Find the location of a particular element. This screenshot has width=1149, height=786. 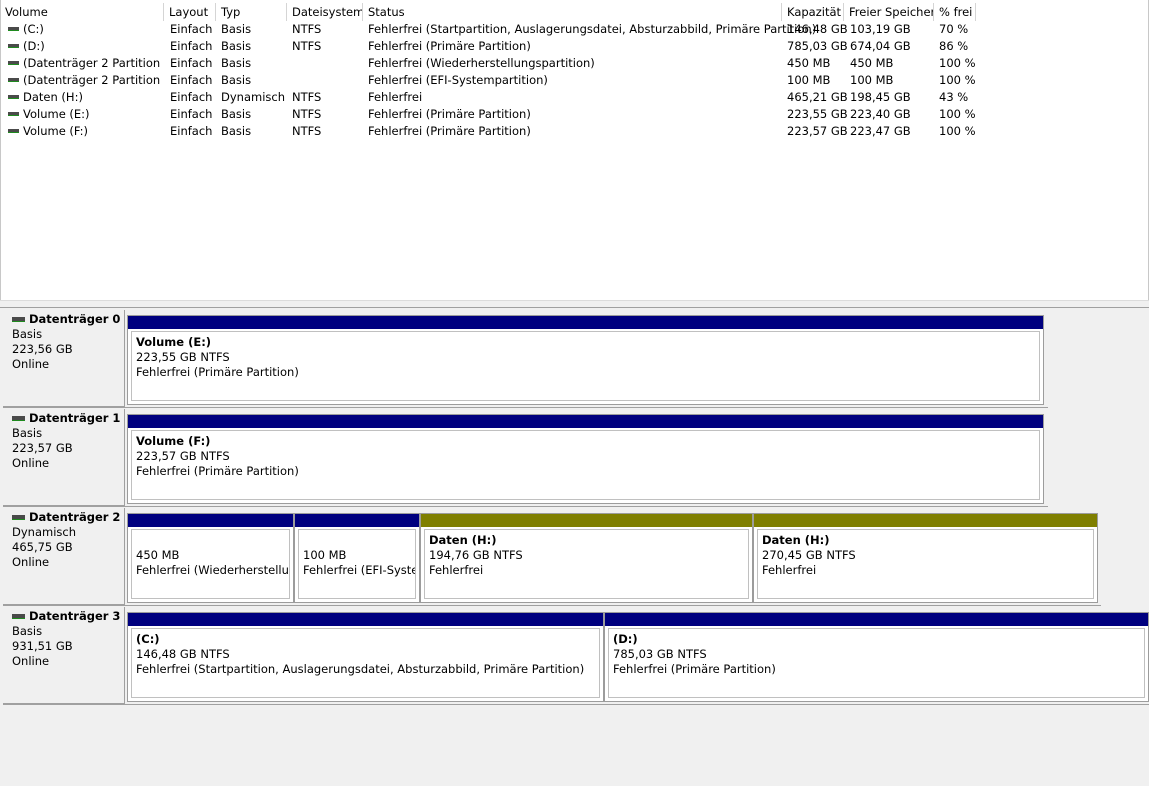

partition-size: 100 MB is located at coordinates (325, 555).